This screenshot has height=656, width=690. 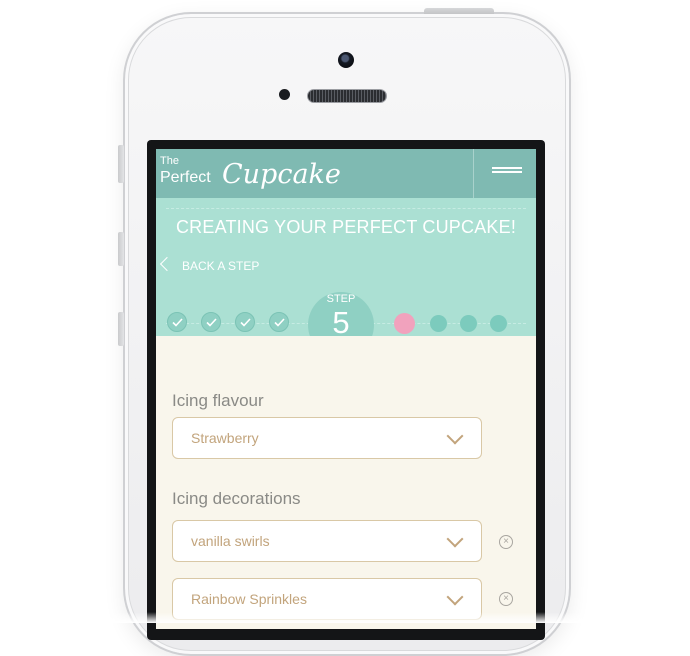 What do you see at coordinates (225, 438) in the screenshot?
I see `icing-flavour-value: Strawberry` at bounding box center [225, 438].